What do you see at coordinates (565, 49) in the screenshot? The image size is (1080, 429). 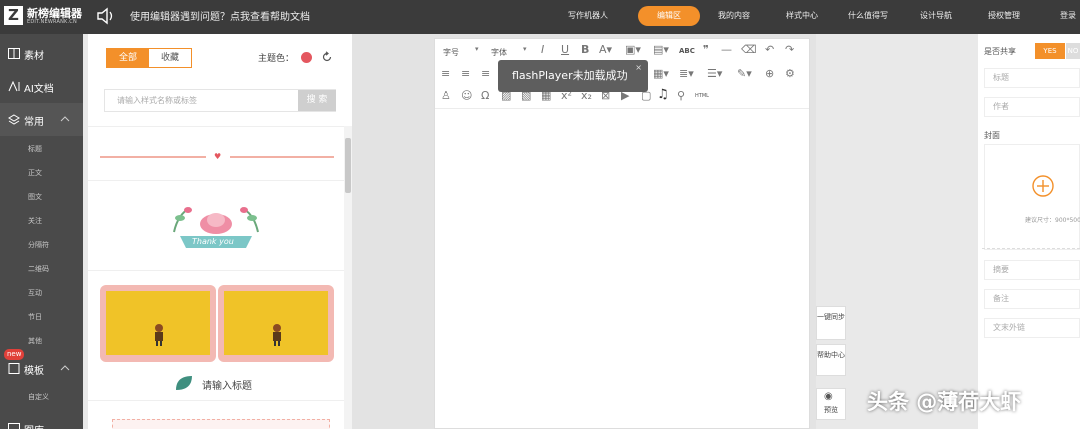 I see `underline-icon: U` at bounding box center [565, 49].